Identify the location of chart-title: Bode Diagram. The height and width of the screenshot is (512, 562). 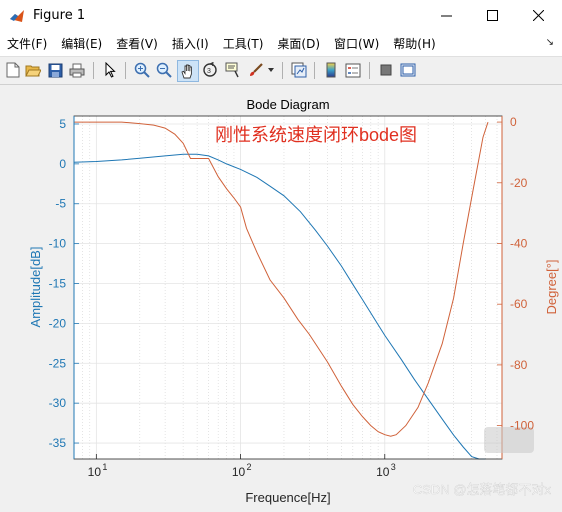
(287, 104).